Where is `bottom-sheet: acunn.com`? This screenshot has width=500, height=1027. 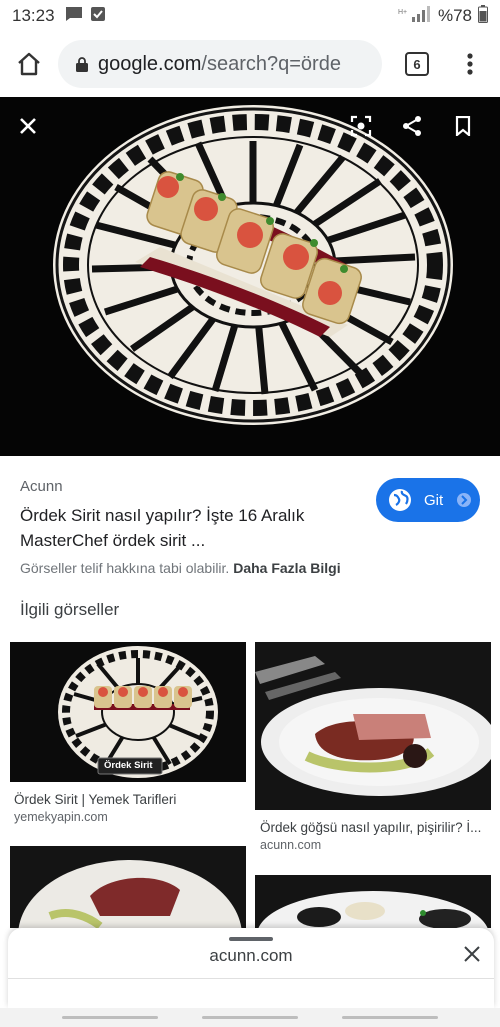 bottom-sheet: acunn.com is located at coordinates (251, 968).